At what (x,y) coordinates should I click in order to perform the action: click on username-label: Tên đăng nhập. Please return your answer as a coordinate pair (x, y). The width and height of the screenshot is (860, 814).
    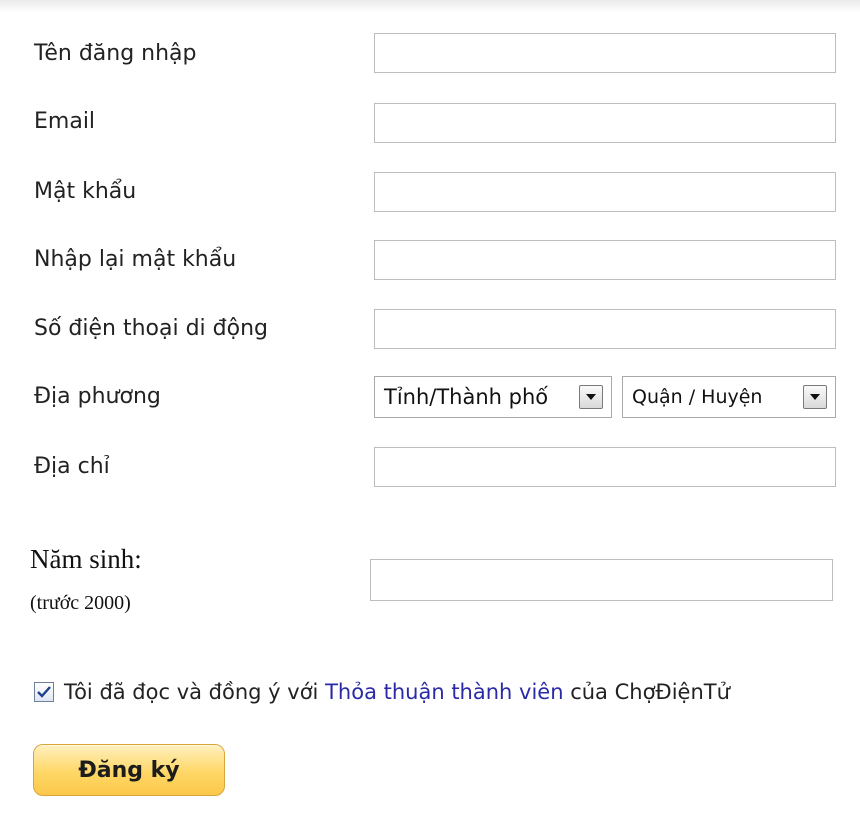
    Looking at the image, I should click on (115, 53).